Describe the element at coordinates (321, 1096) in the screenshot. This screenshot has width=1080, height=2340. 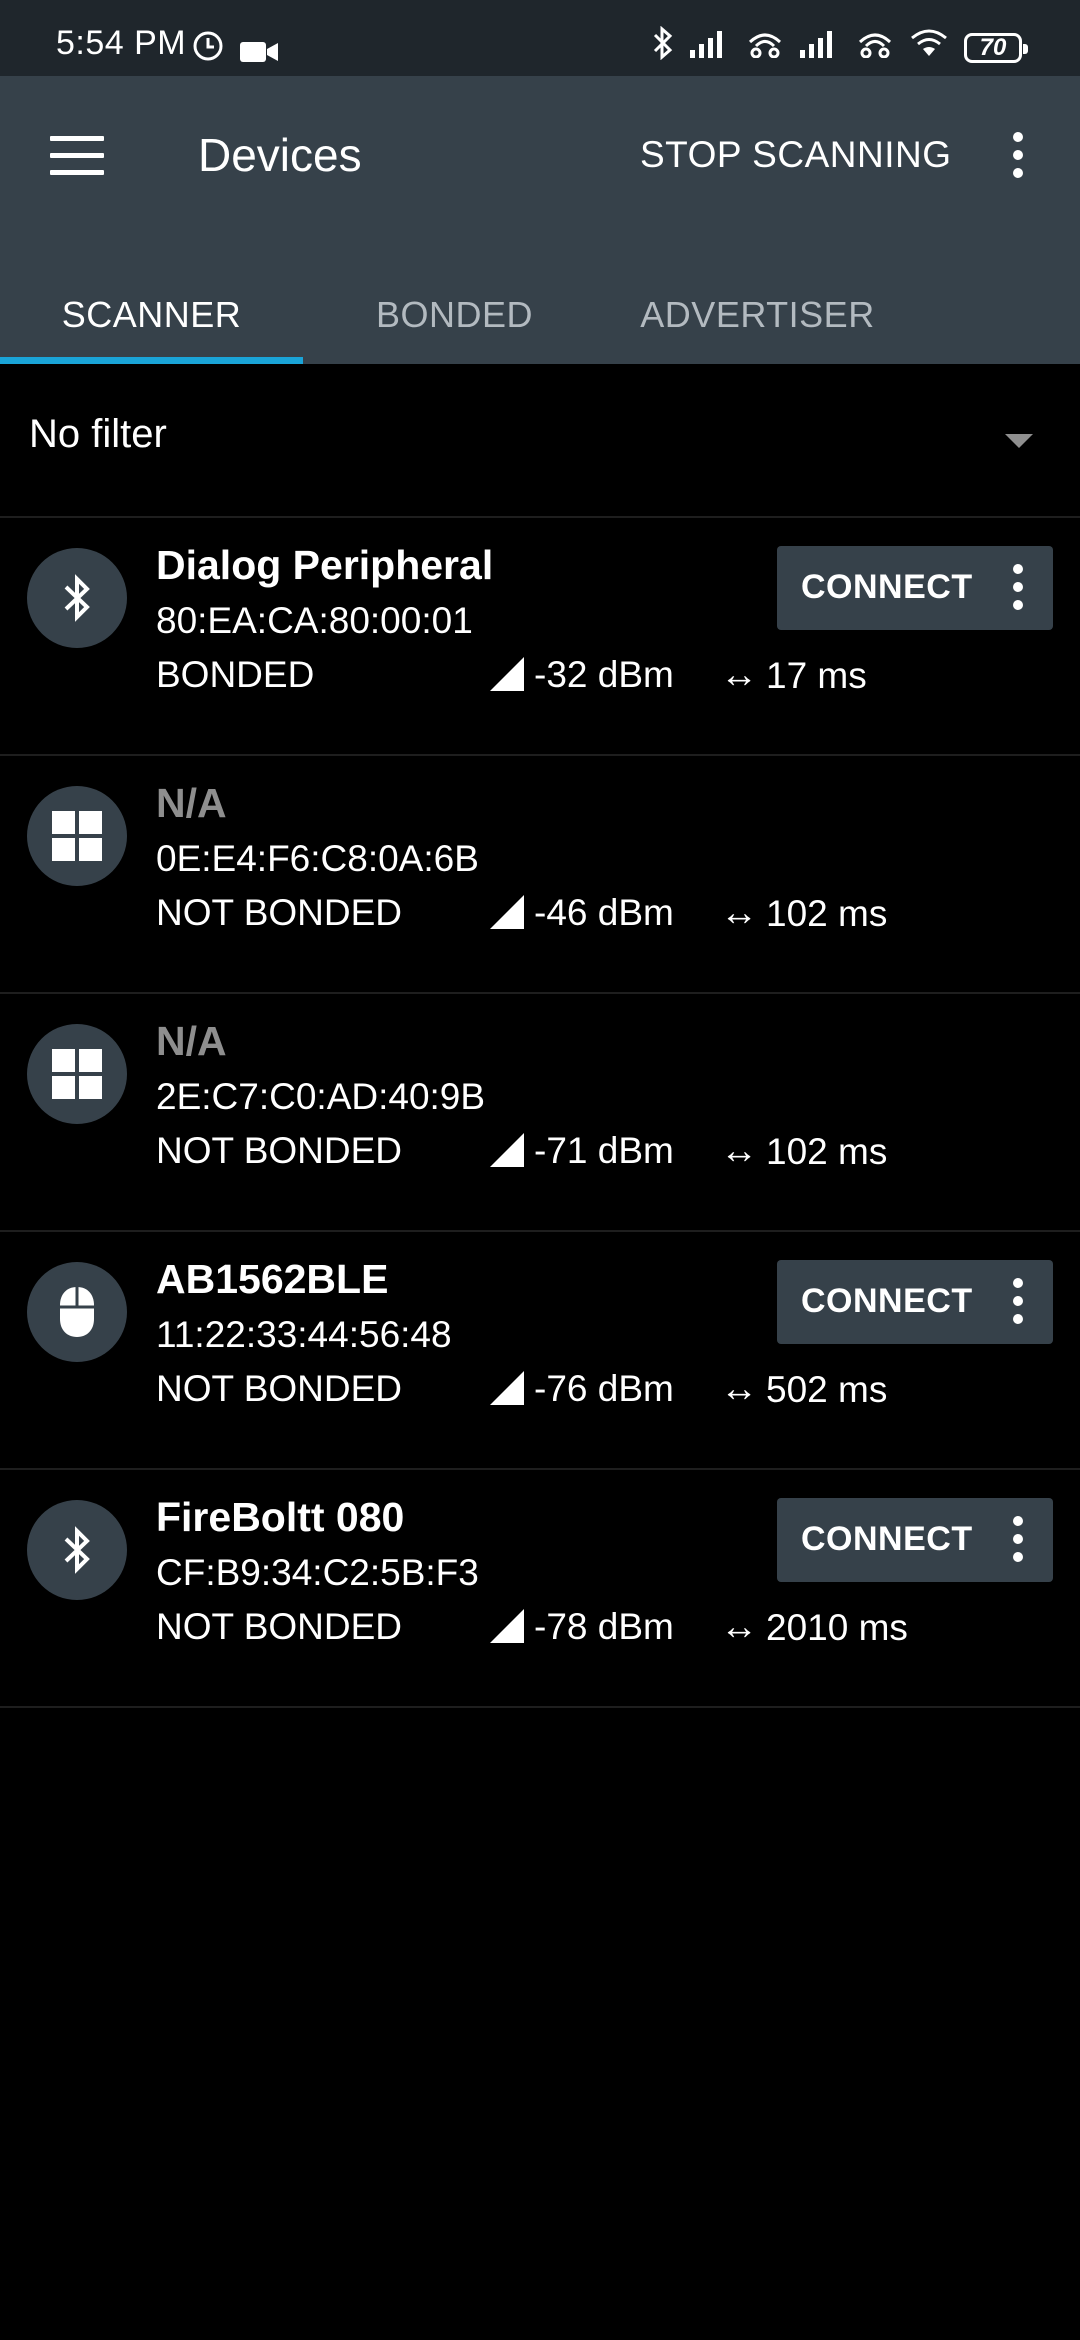
I see `device-address: 2E:C7:C0:AD:40:9B` at that location.